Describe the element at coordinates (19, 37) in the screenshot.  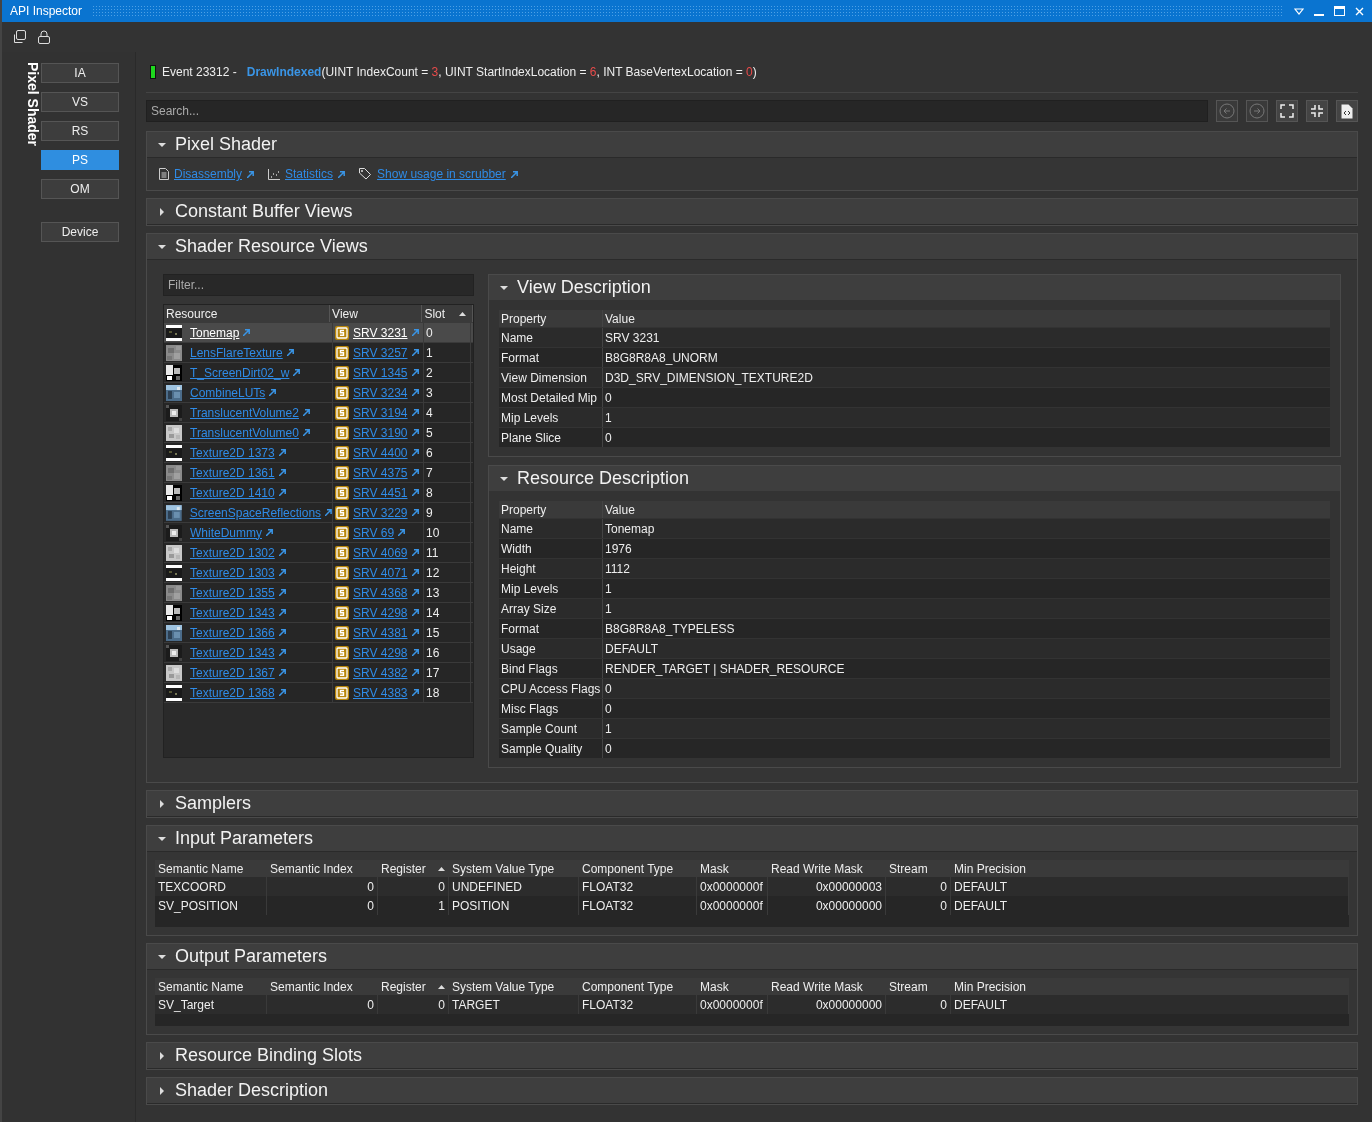
I see `copy-icon` at that location.